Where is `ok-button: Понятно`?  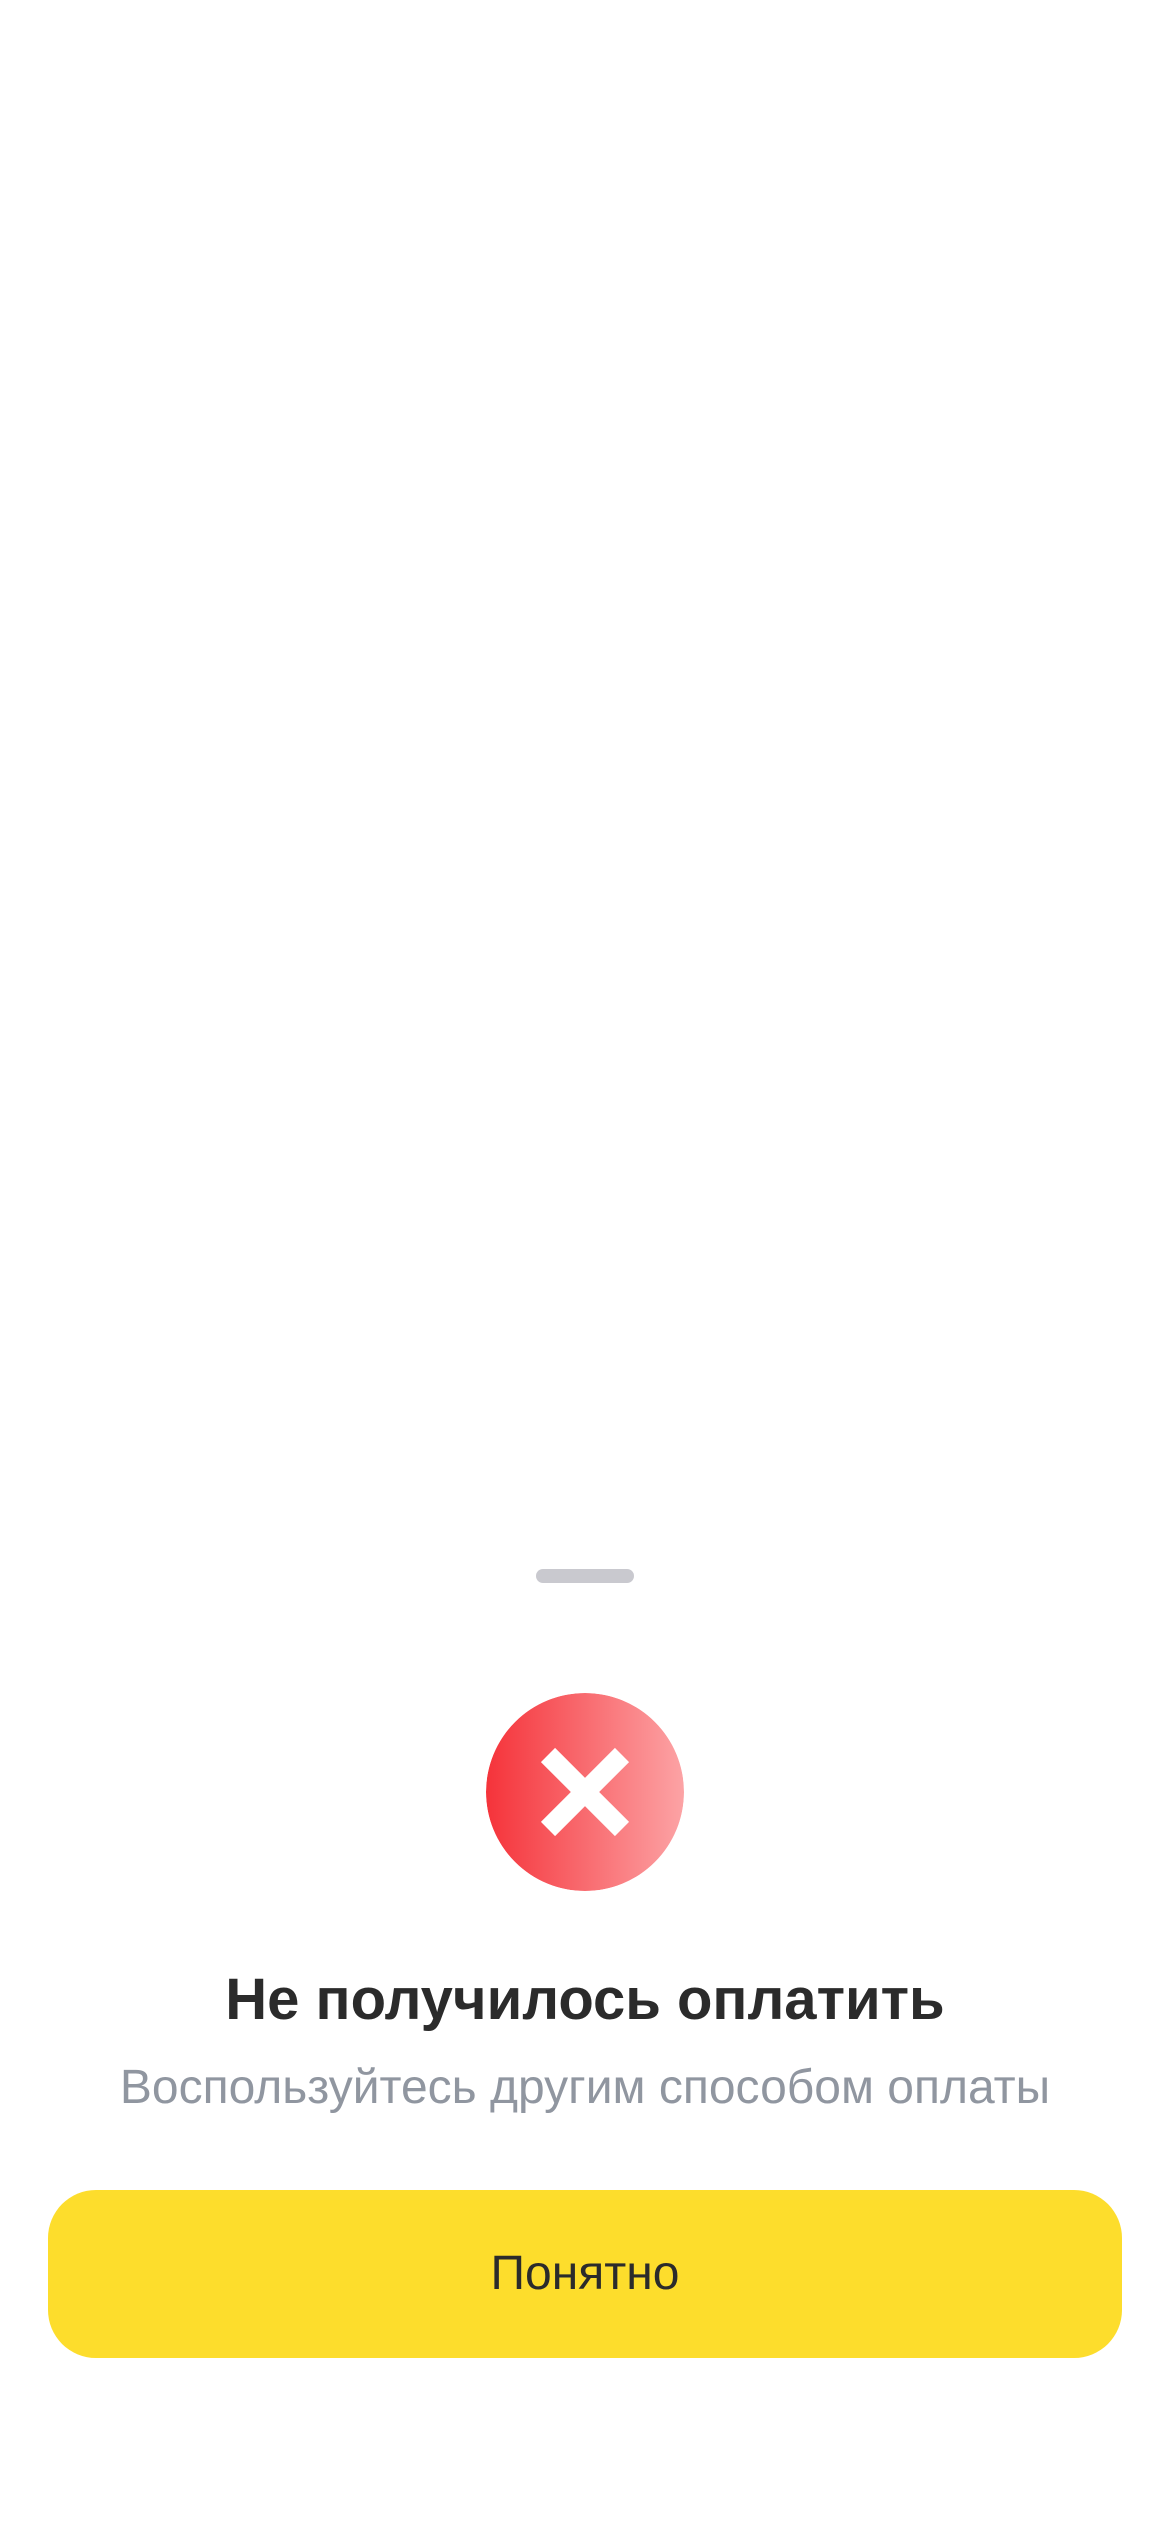 ok-button: Понятно is located at coordinates (585, 2274).